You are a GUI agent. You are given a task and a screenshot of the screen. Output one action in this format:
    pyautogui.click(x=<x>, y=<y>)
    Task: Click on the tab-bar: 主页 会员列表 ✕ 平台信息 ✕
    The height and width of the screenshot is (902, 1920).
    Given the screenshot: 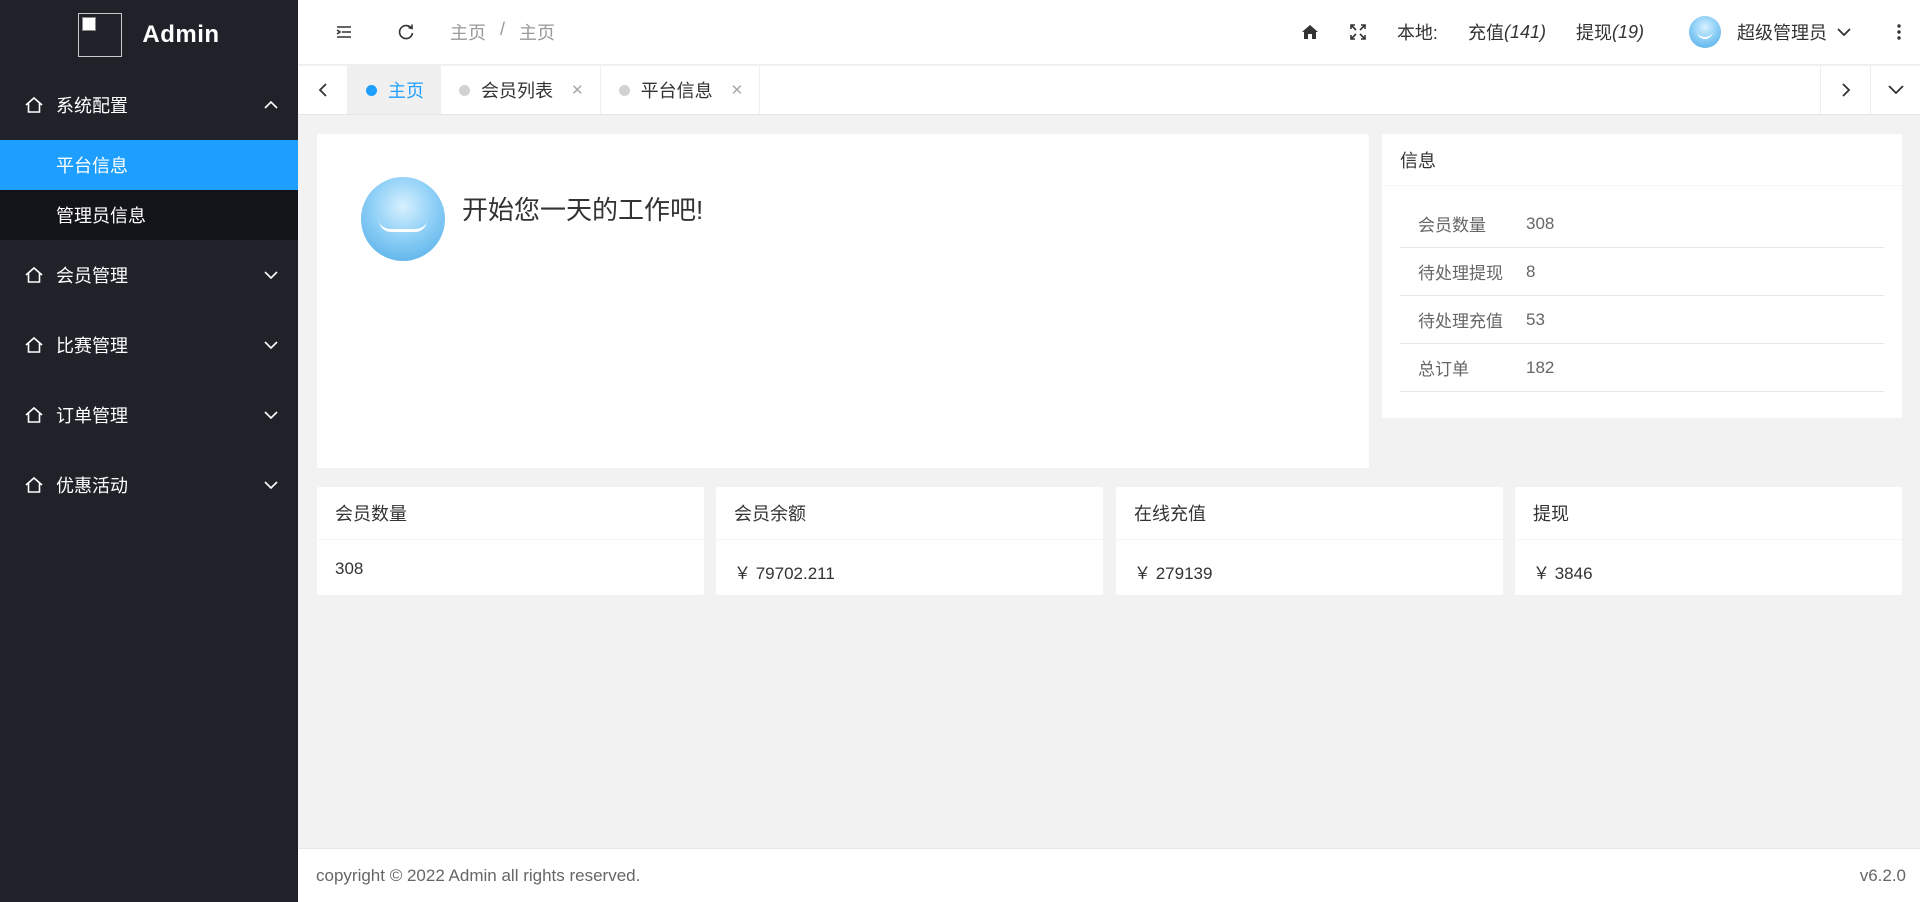 What is the action you would take?
    pyautogui.click(x=1109, y=90)
    